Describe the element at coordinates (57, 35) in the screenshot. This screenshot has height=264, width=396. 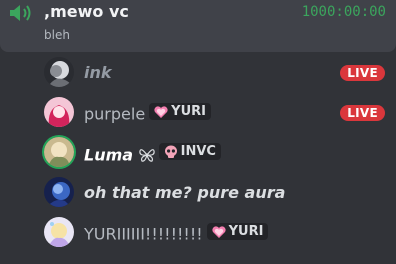
I see `channel-status: bleh` at that location.